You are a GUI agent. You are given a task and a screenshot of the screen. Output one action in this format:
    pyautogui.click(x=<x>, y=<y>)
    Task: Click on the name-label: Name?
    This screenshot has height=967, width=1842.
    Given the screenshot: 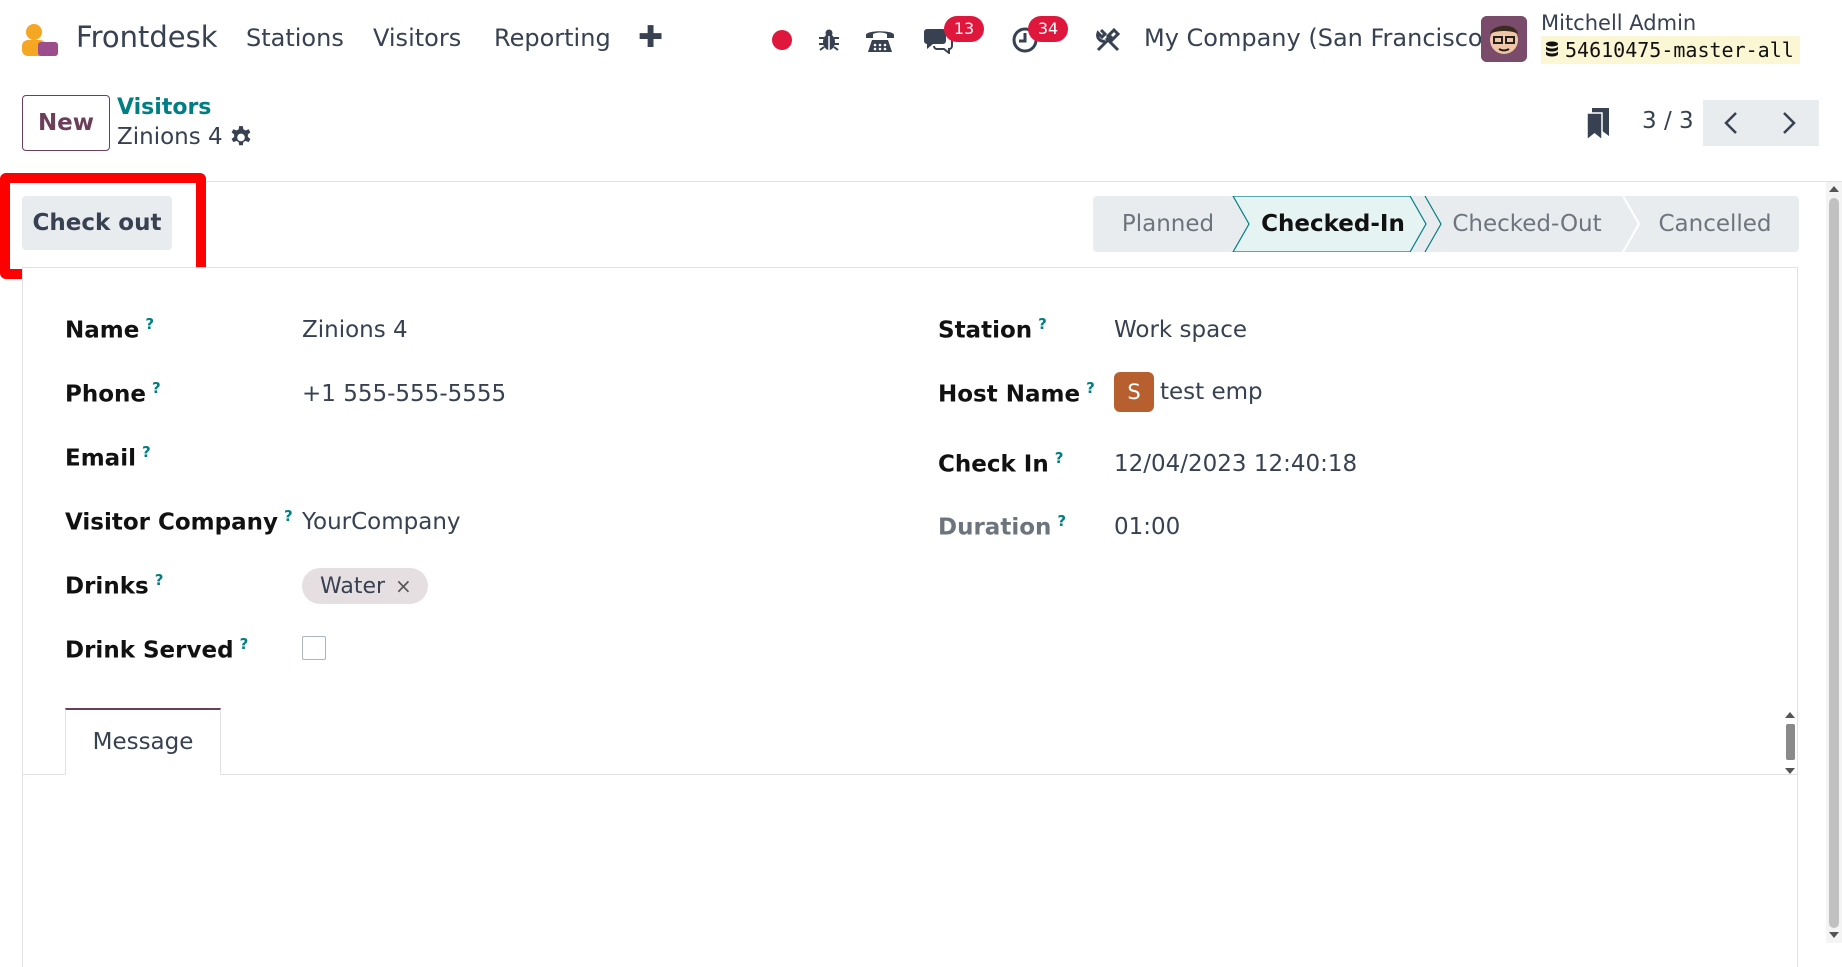 What is the action you would take?
    pyautogui.click(x=110, y=329)
    